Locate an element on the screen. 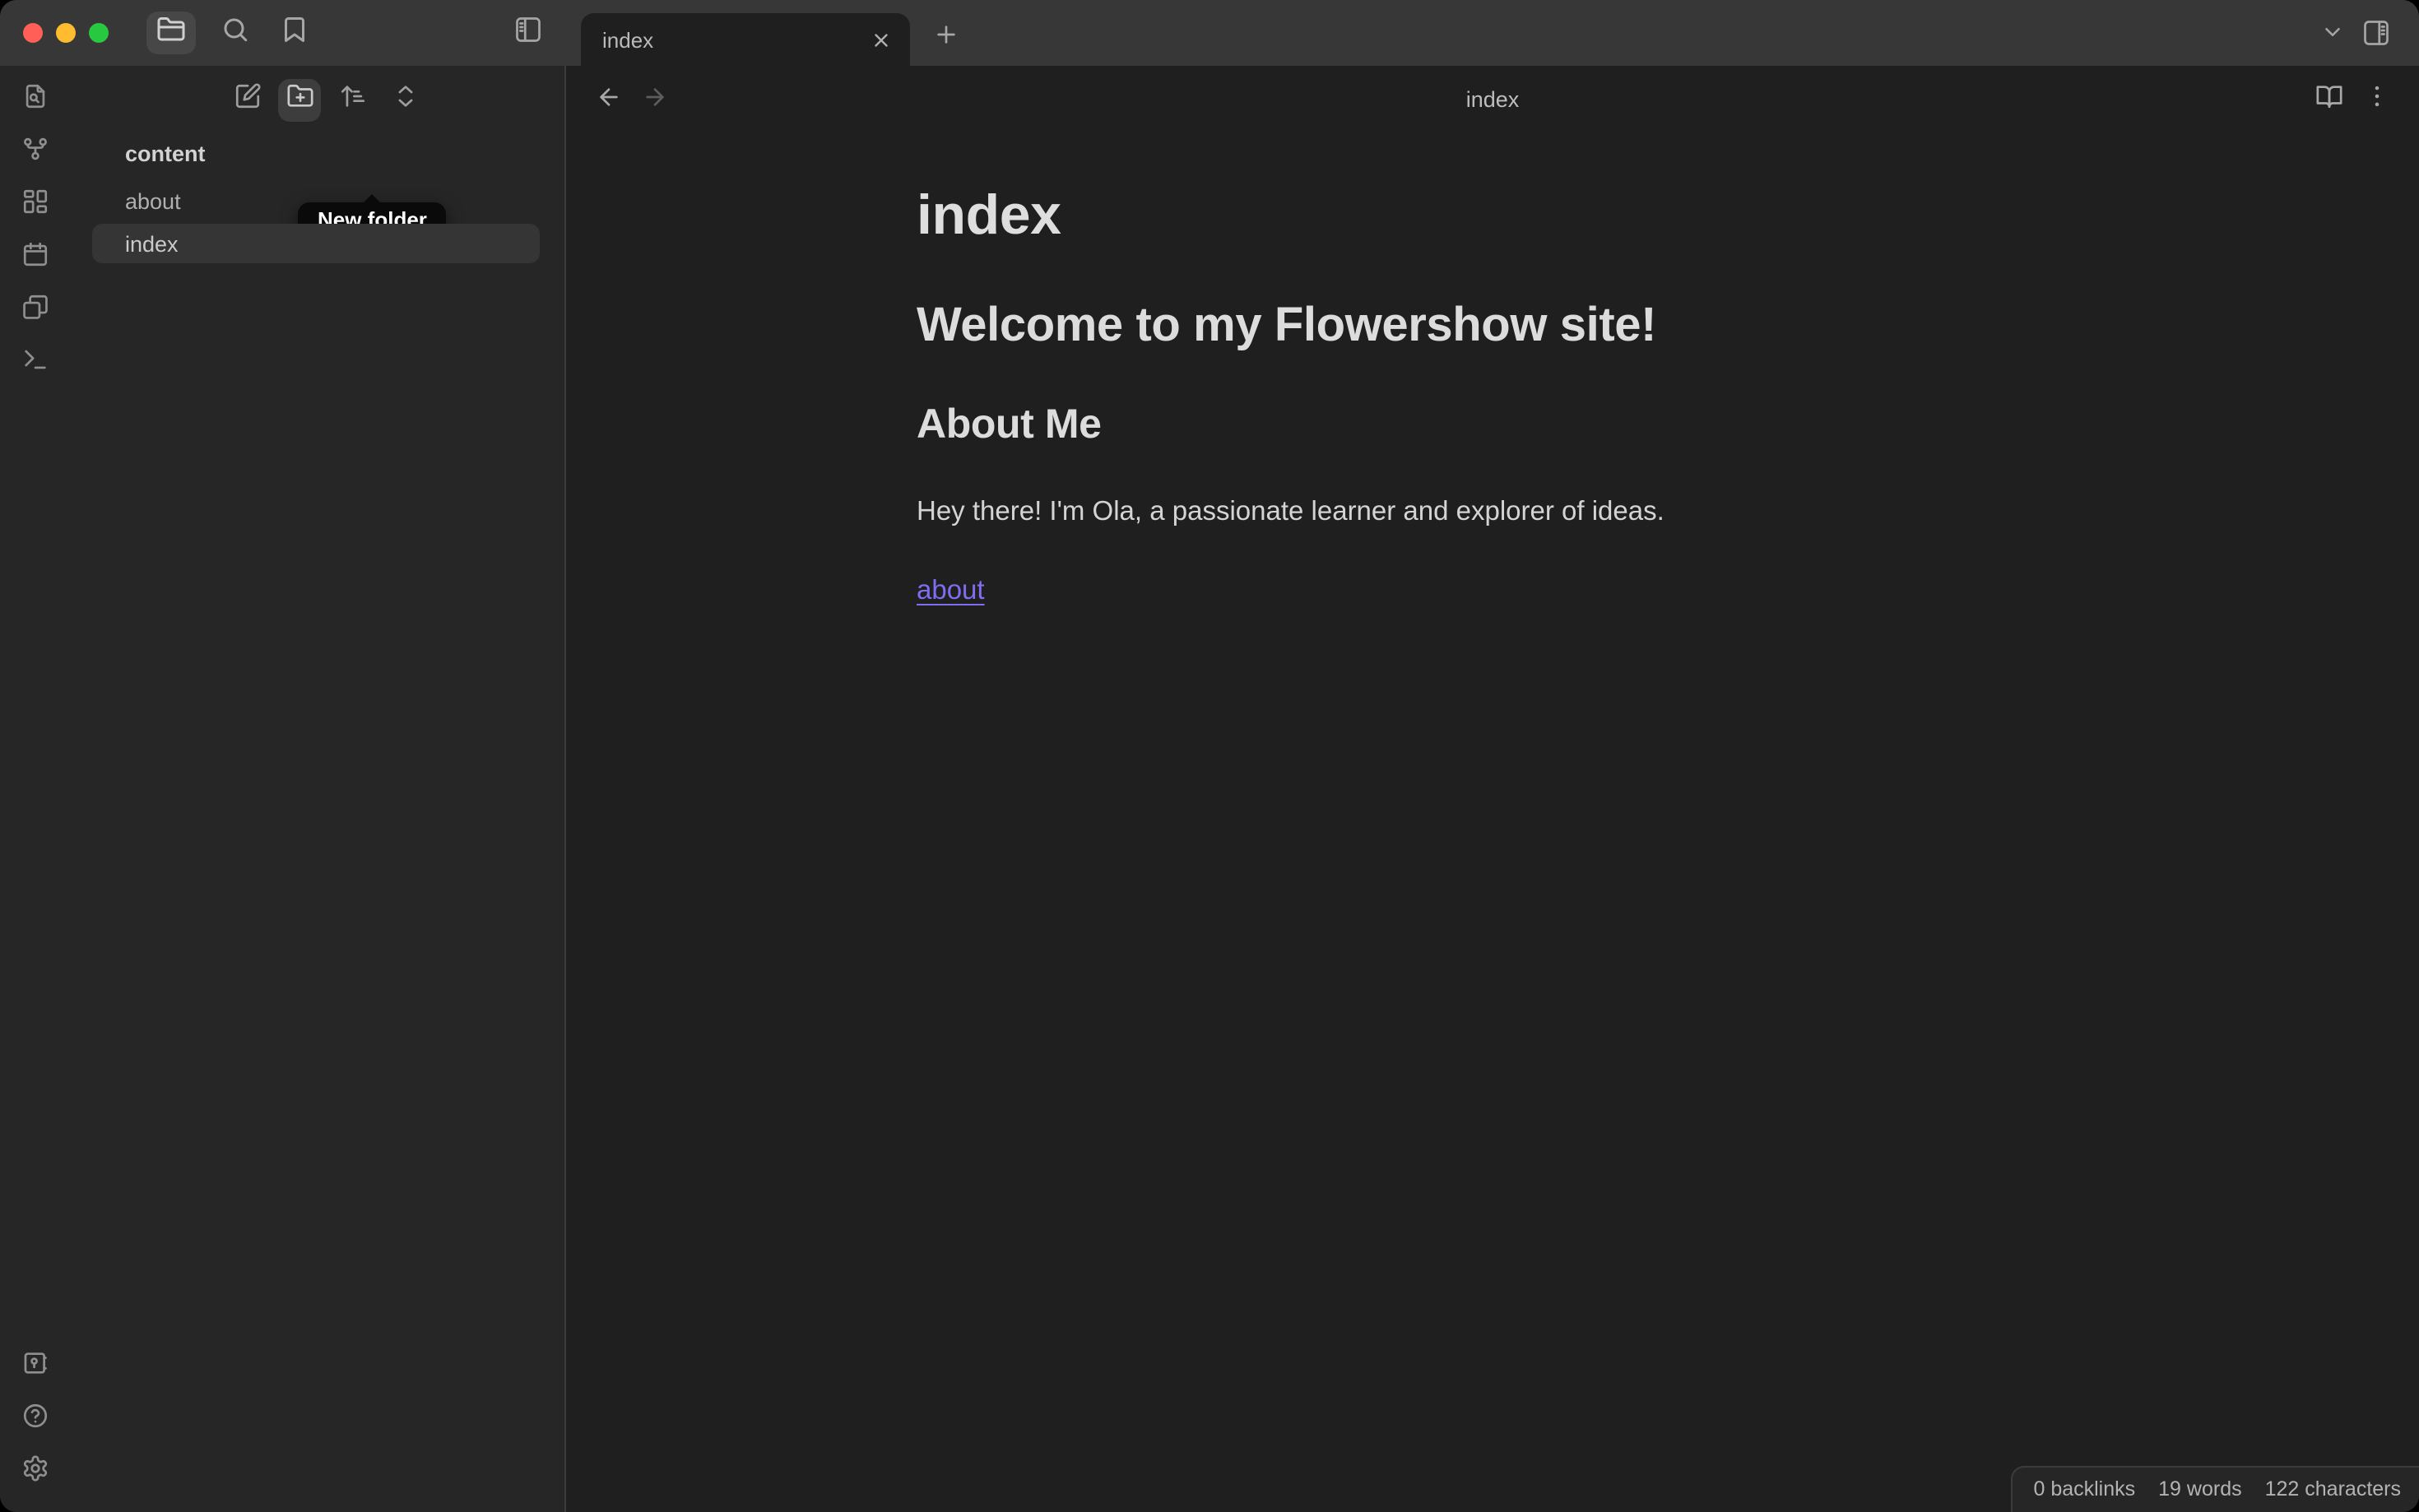 The height and width of the screenshot is (1512, 2419). plus-icon is located at coordinates (946, 38).